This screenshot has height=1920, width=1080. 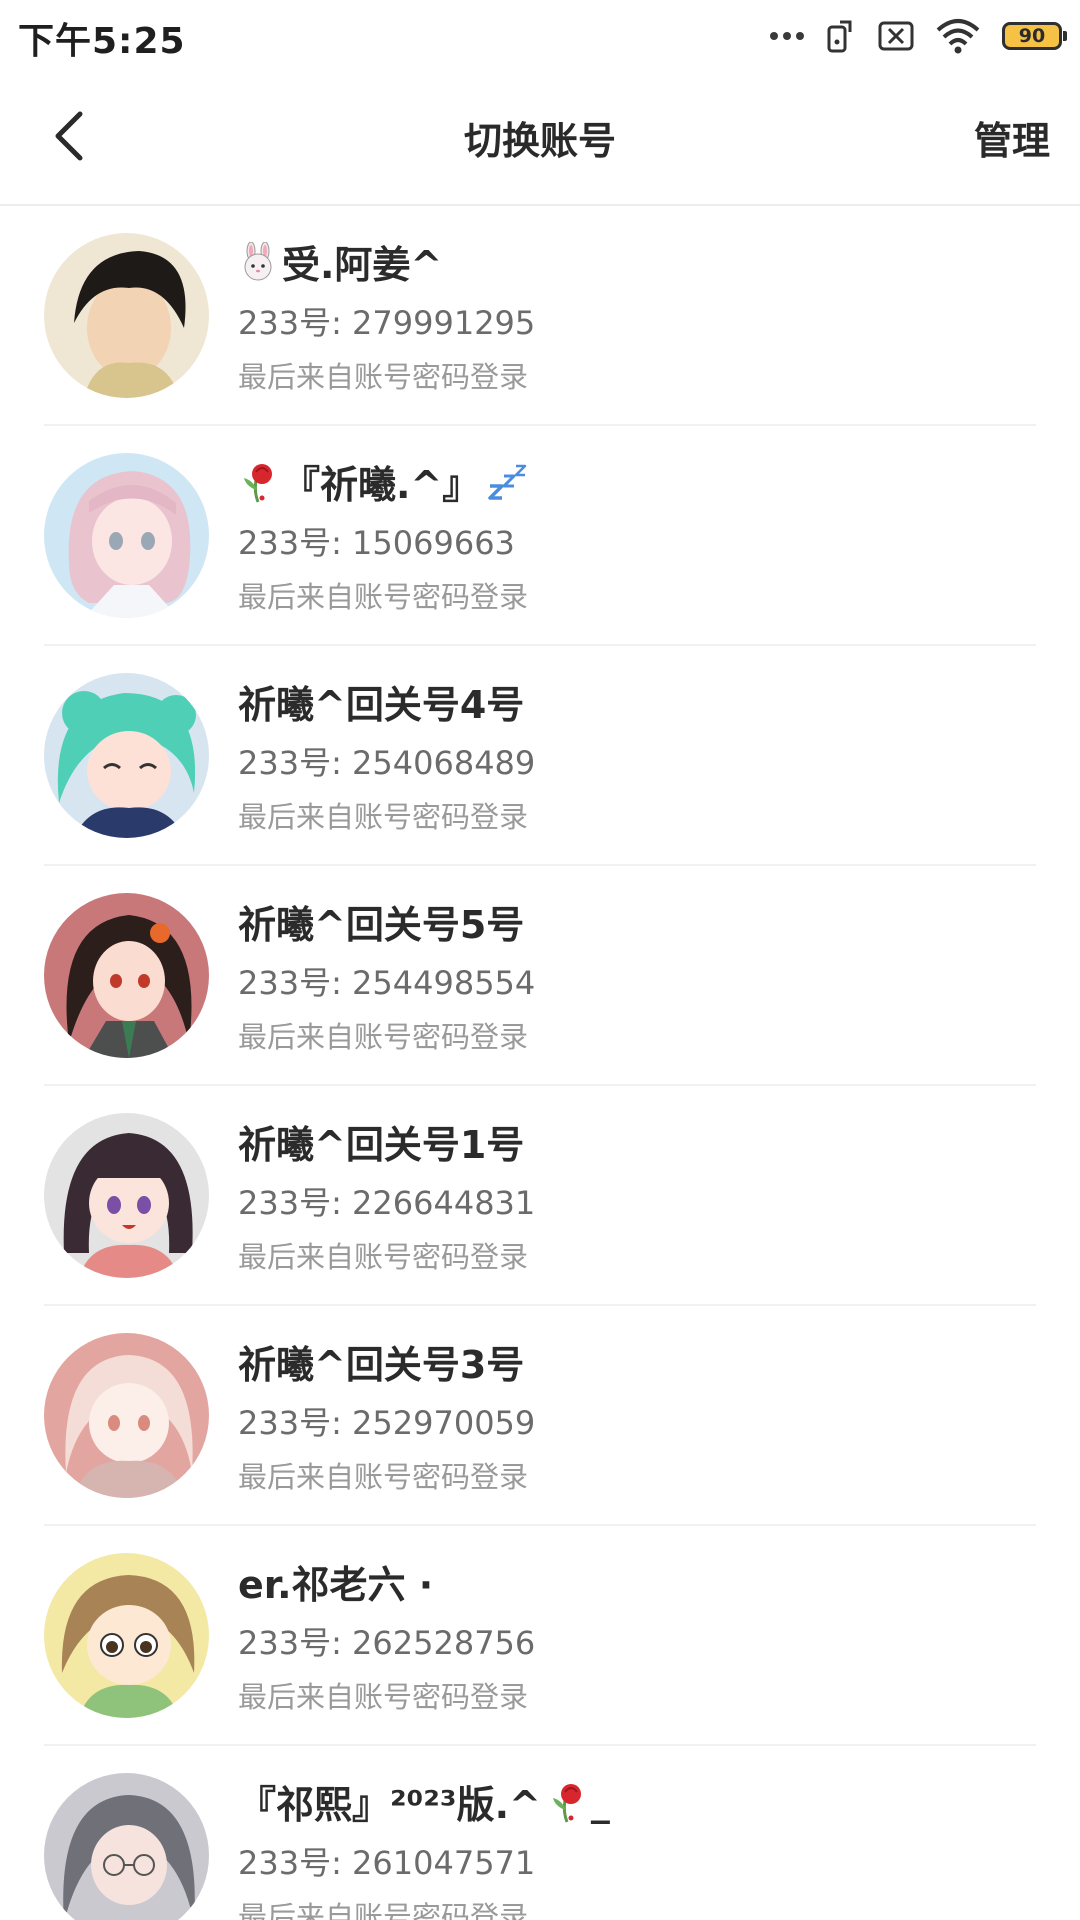 I want to click on rabbit-emoji-icon, so click(x=258, y=261).